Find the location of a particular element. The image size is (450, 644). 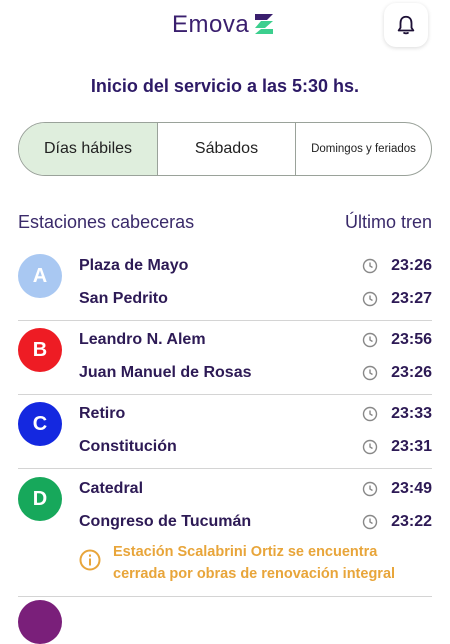

station-row: Leandro N. Alem 23:56 is located at coordinates (255, 340).